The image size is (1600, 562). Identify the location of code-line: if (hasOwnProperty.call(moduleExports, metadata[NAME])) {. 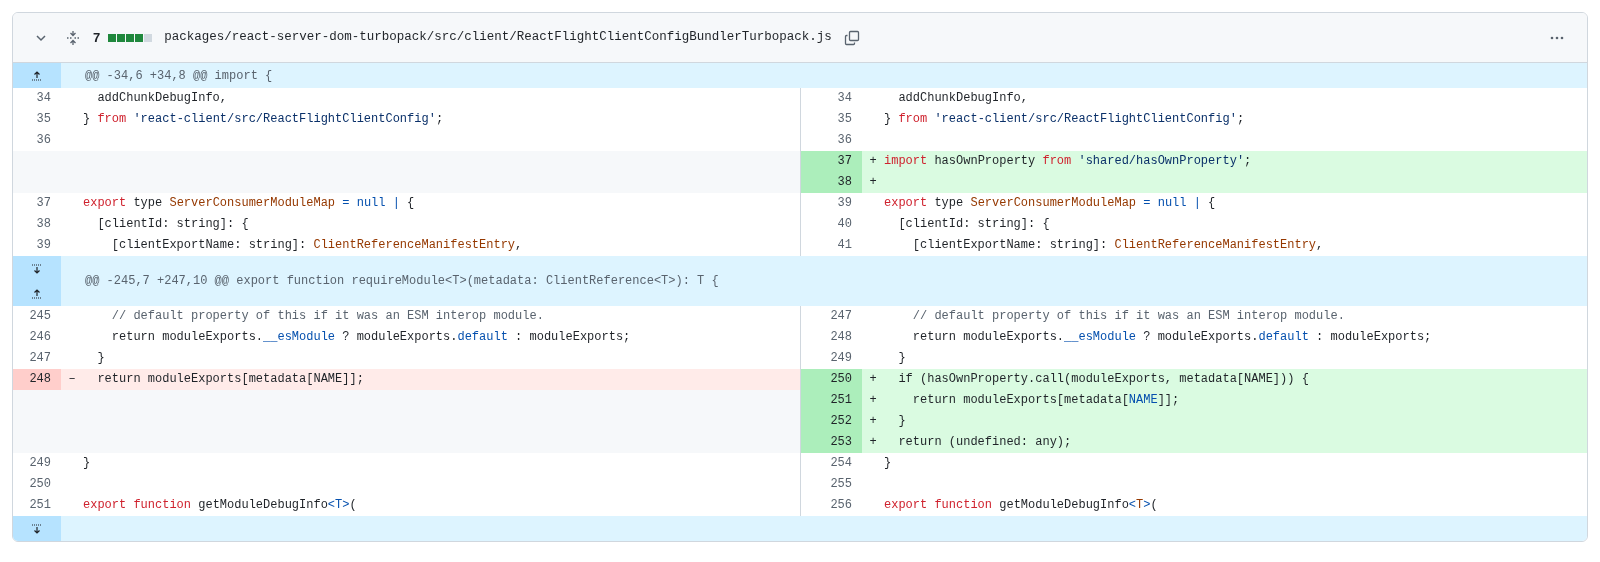
(1103, 379).